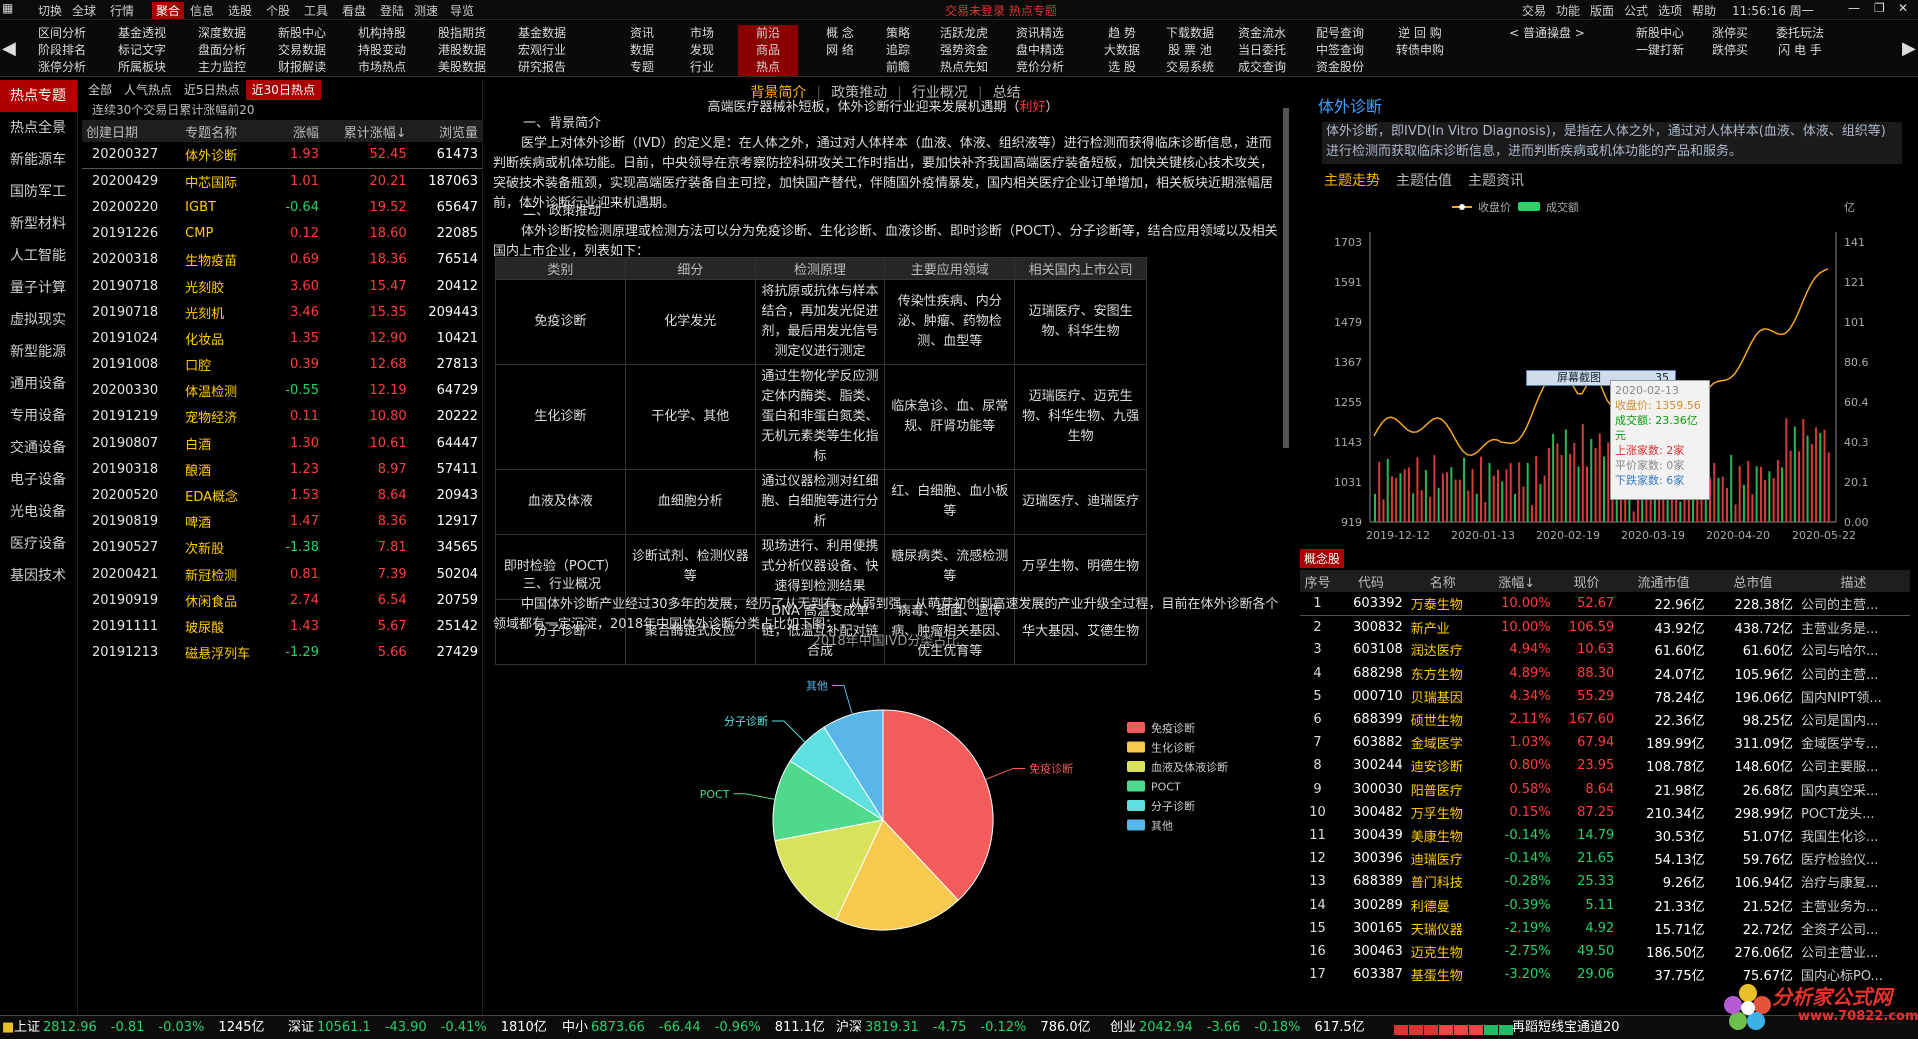 This screenshot has height=1039, width=1918. I want to click on close-icon: ✕, so click(1903, 8).